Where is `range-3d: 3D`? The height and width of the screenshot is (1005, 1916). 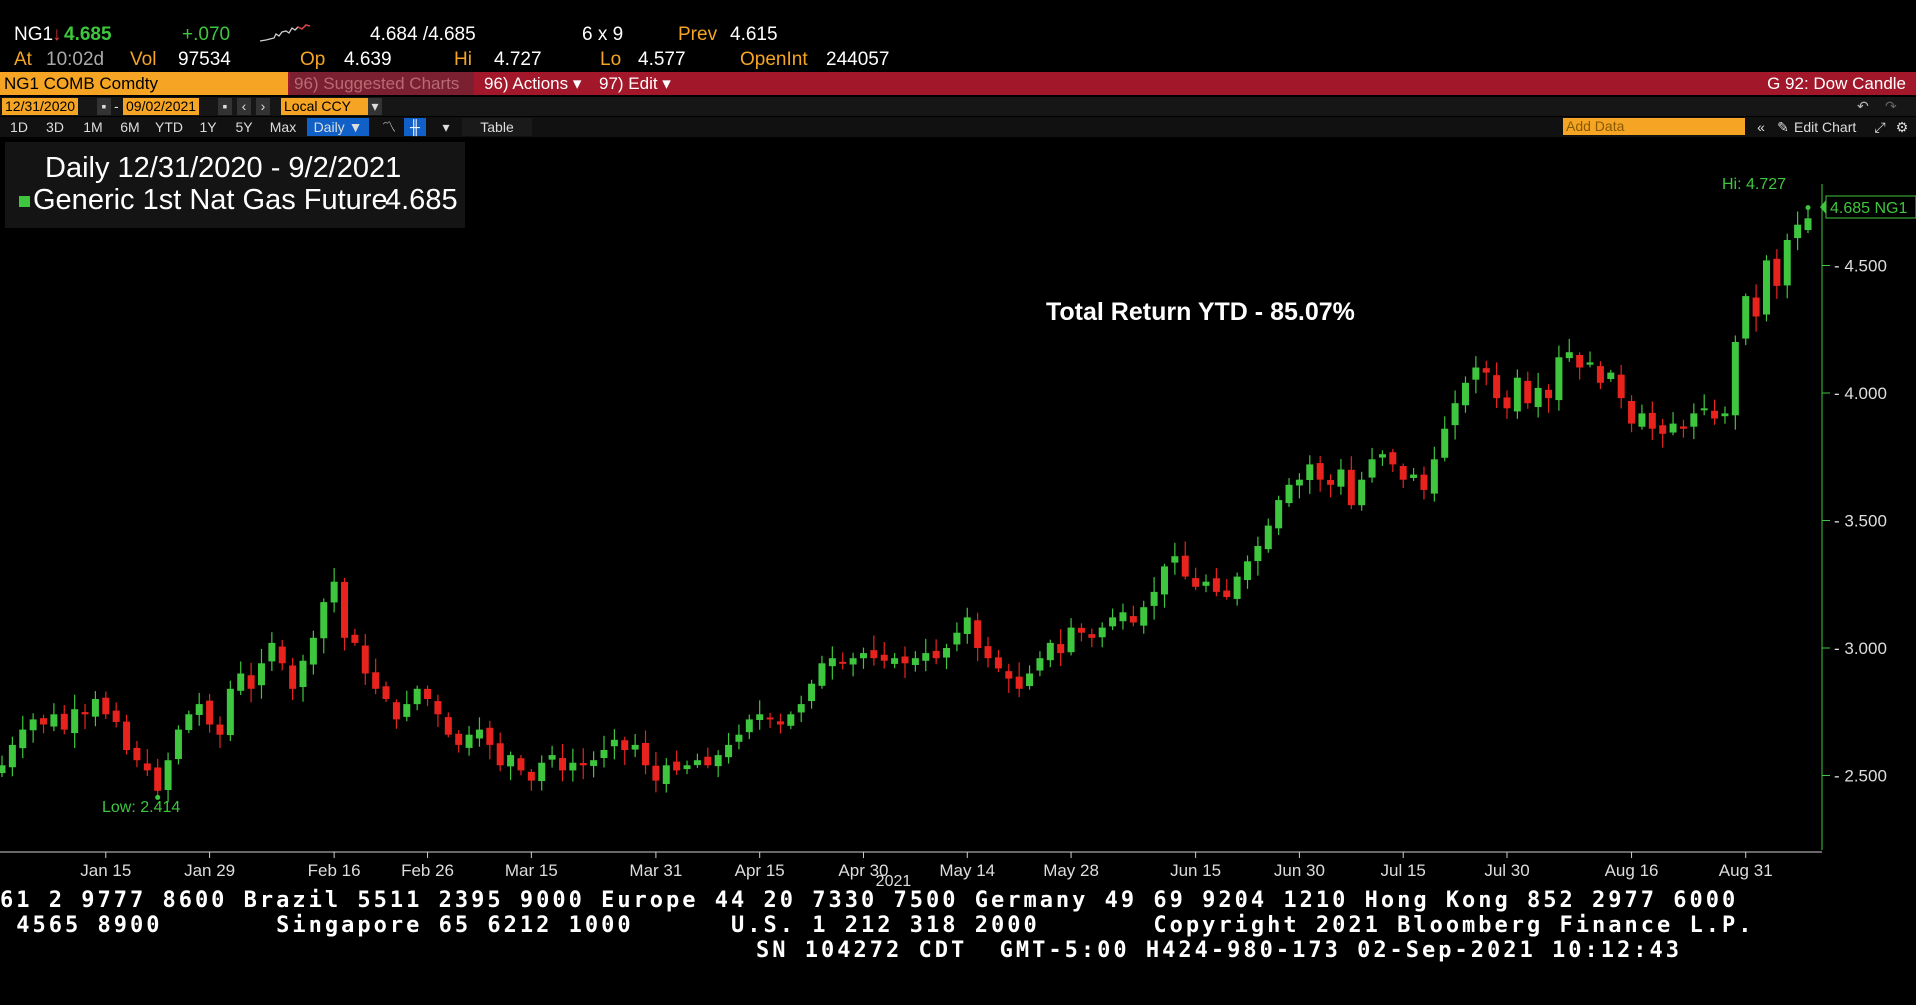
range-3d: 3D is located at coordinates (55, 127).